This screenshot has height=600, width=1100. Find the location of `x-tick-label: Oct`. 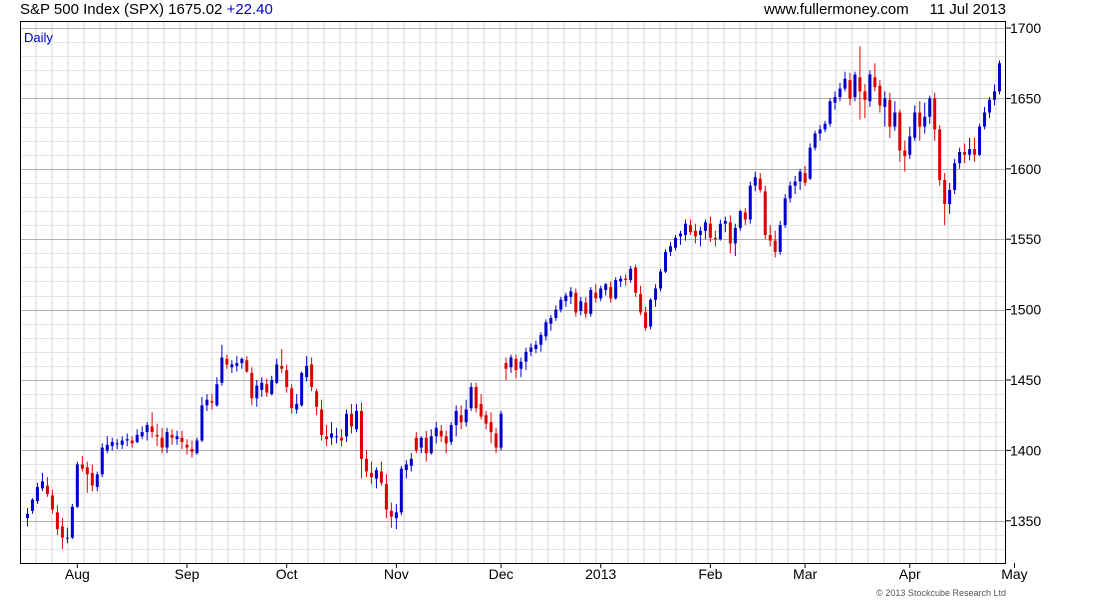

x-tick-label: Oct is located at coordinates (287, 574).